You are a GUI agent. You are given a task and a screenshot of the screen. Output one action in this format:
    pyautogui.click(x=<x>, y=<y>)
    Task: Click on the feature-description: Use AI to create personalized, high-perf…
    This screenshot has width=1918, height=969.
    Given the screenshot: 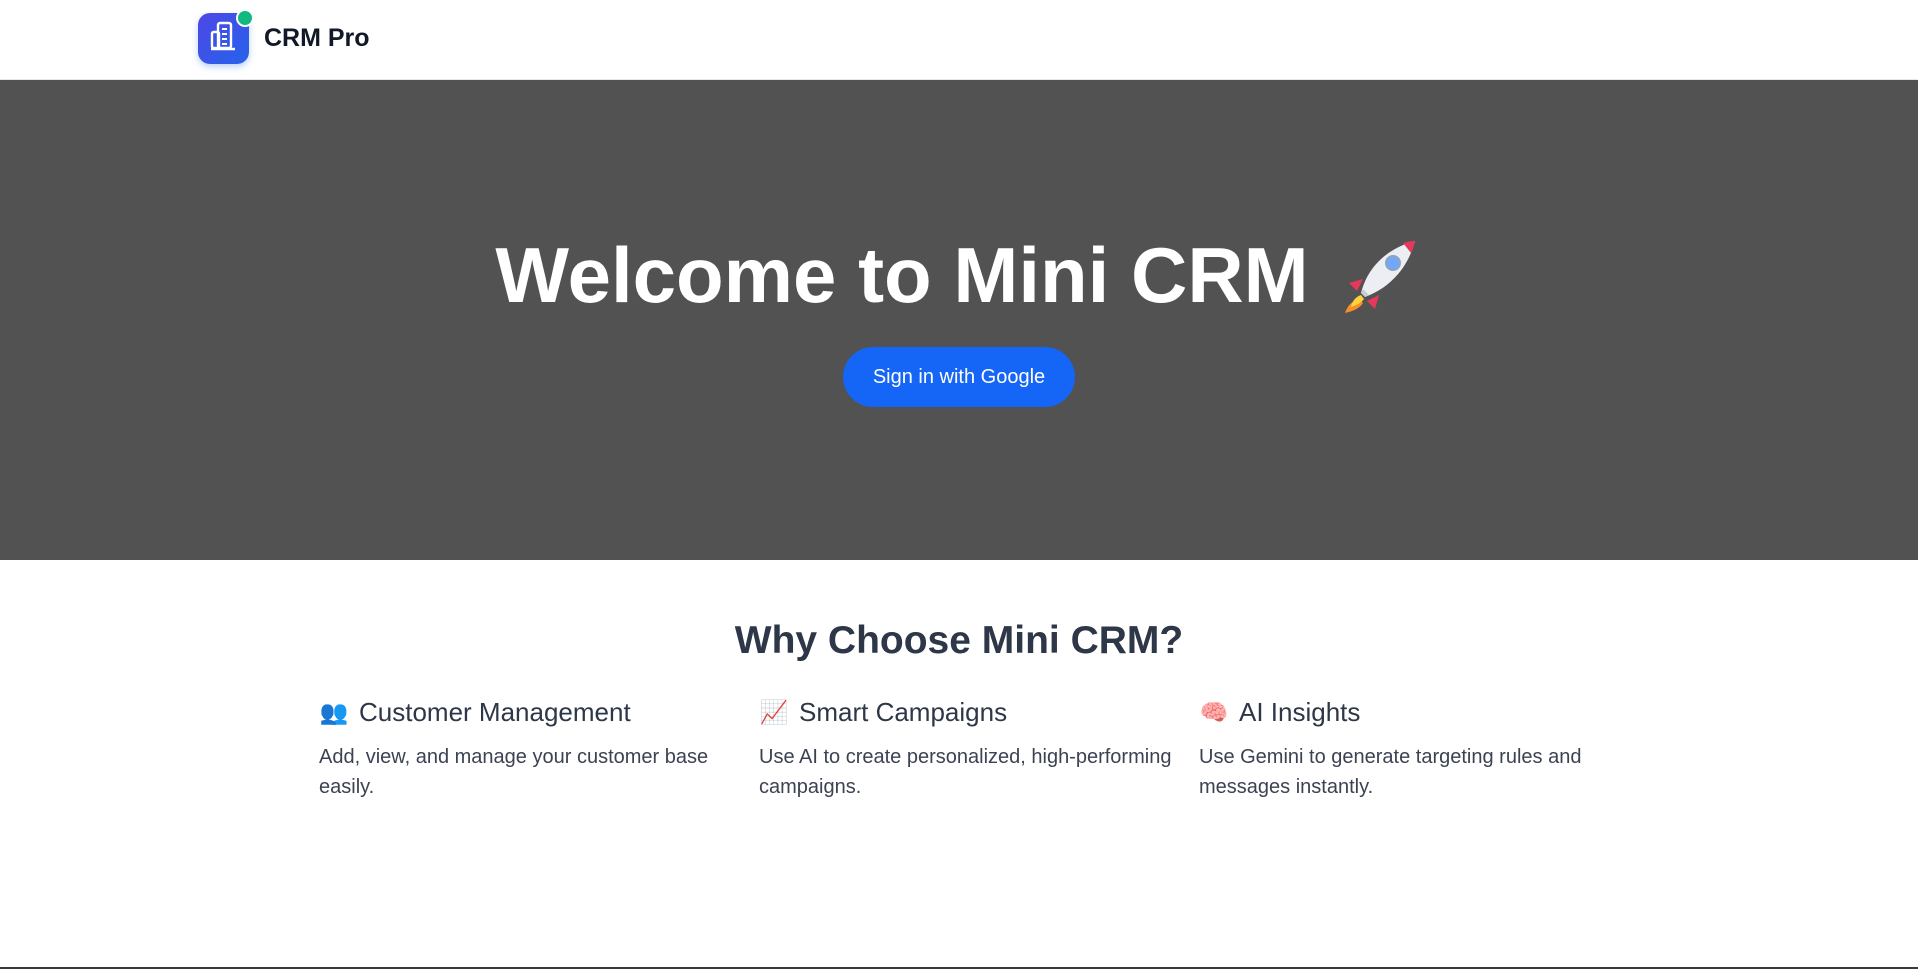 What is the action you would take?
    pyautogui.click(x=965, y=772)
    